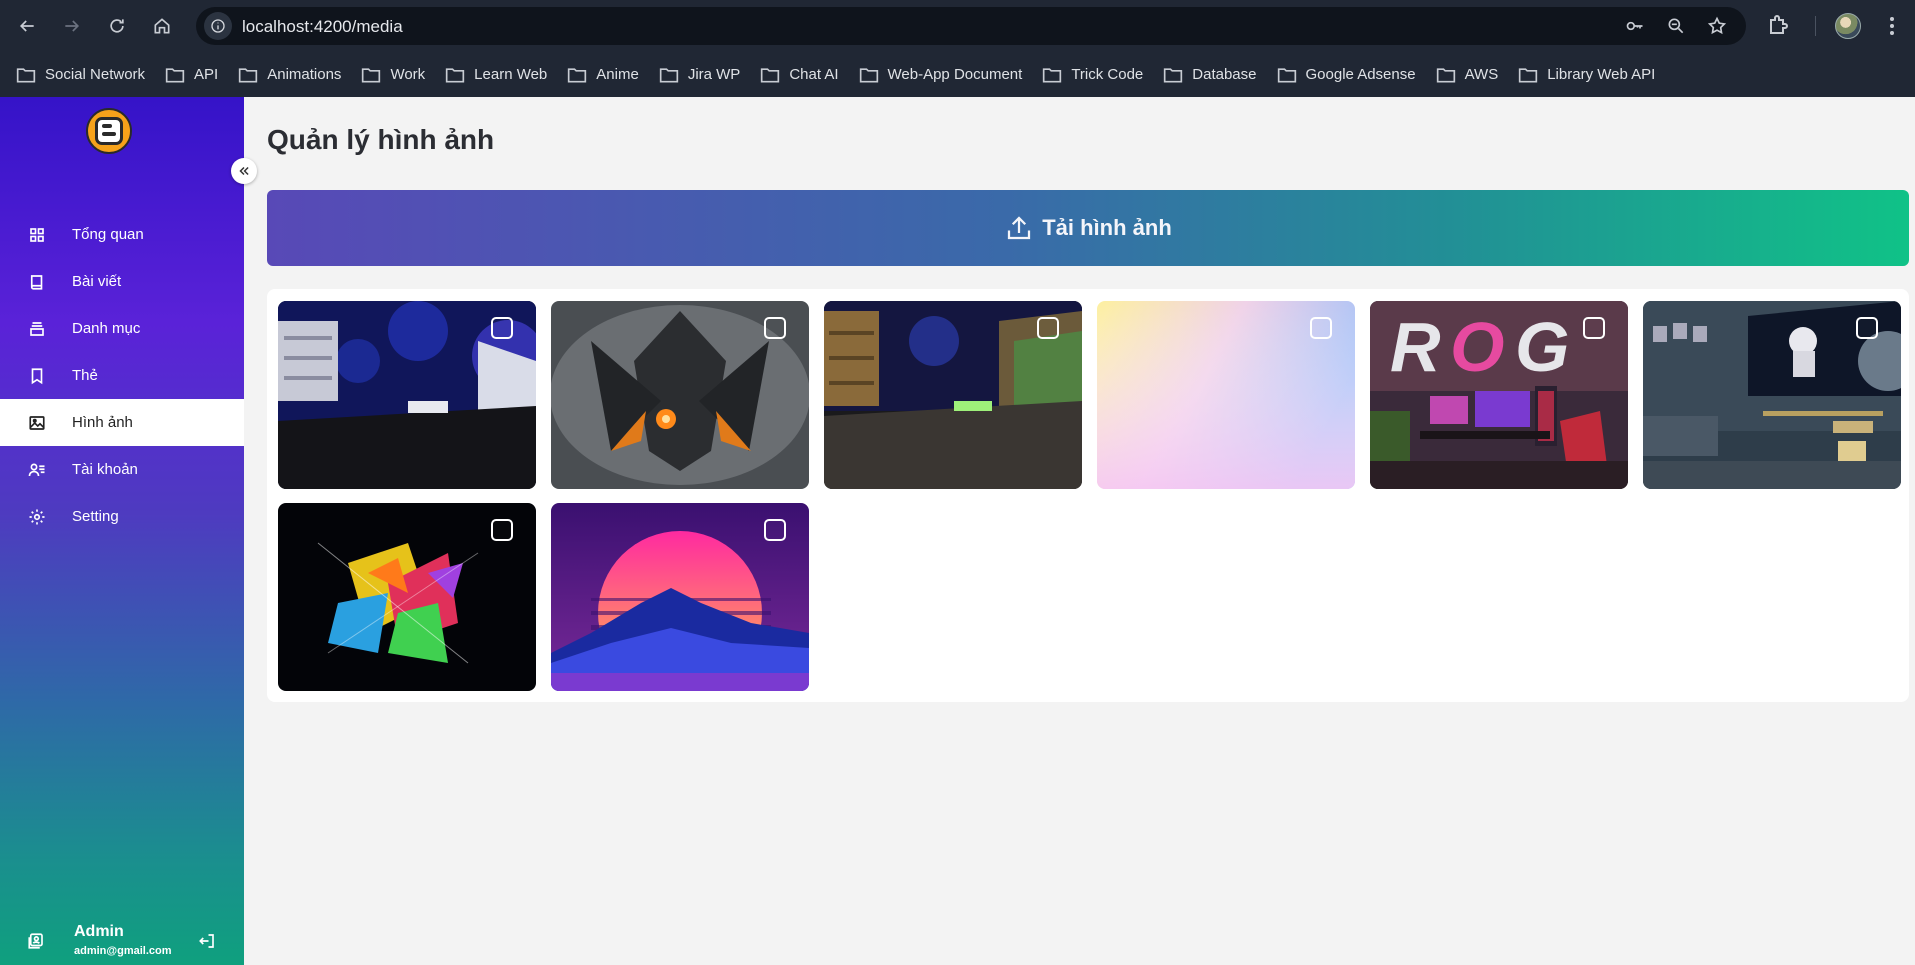 The height and width of the screenshot is (965, 1915). What do you see at coordinates (1676, 26) in the screenshot?
I see `zoom-icon` at bounding box center [1676, 26].